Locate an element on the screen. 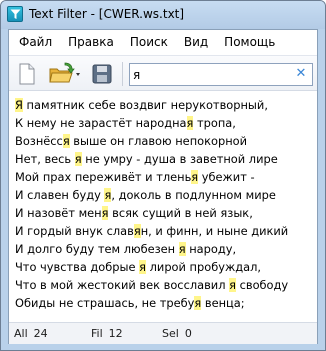 Image resolution: width=326 pixels, height=351 pixels. text-line: Обиды не страшась, не требуя венца; is located at coordinates (163, 303).